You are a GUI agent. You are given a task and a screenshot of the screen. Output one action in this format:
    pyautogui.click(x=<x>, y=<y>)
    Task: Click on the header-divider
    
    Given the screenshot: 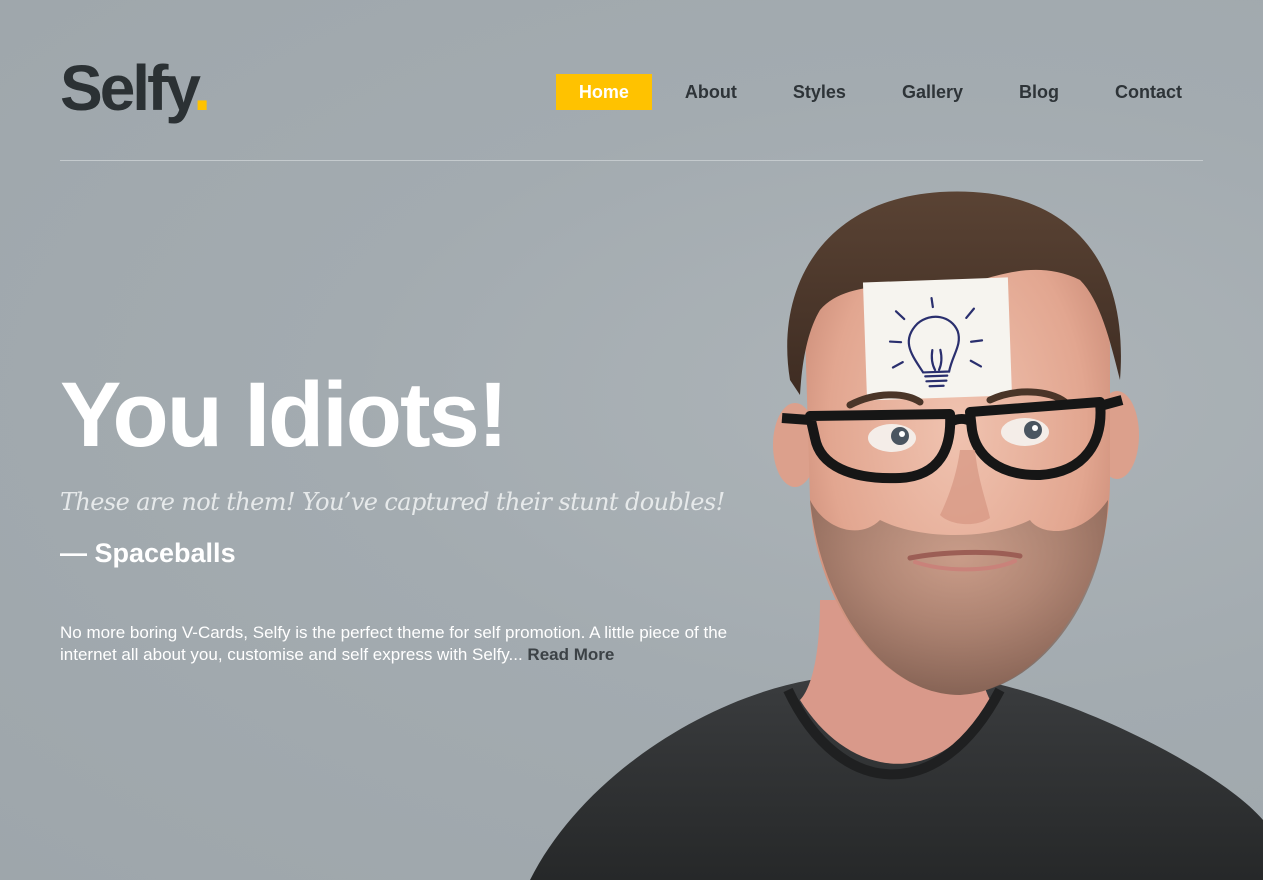 What is the action you would take?
    pyautogui.click(x=631, y=160)
    